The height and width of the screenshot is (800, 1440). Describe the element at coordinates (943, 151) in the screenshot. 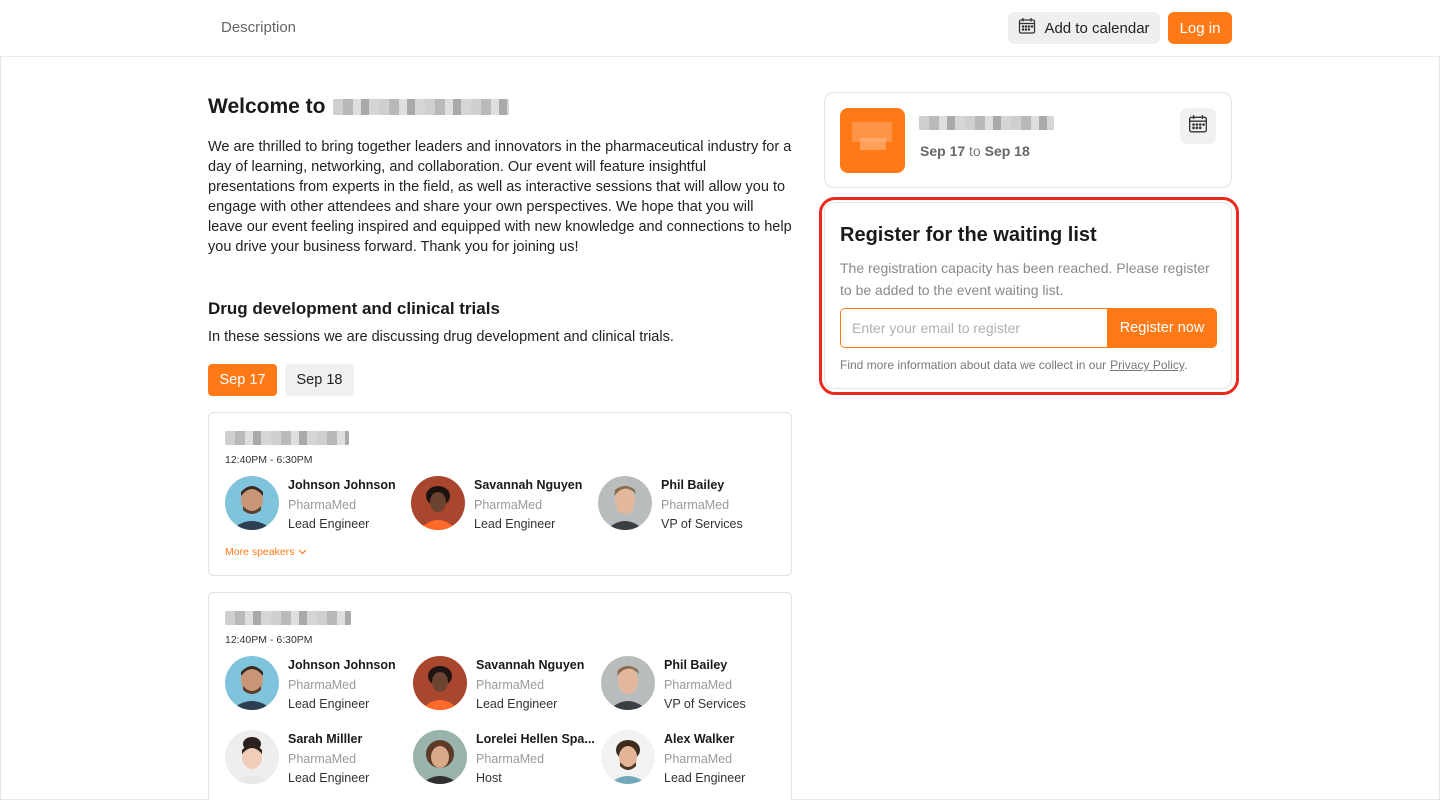

I see `event-date-start: Sep 17` at that location.